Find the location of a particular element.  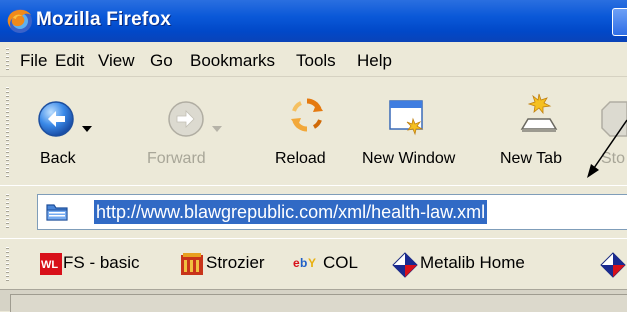

menubar-grip is located at coordinates (7, 60).